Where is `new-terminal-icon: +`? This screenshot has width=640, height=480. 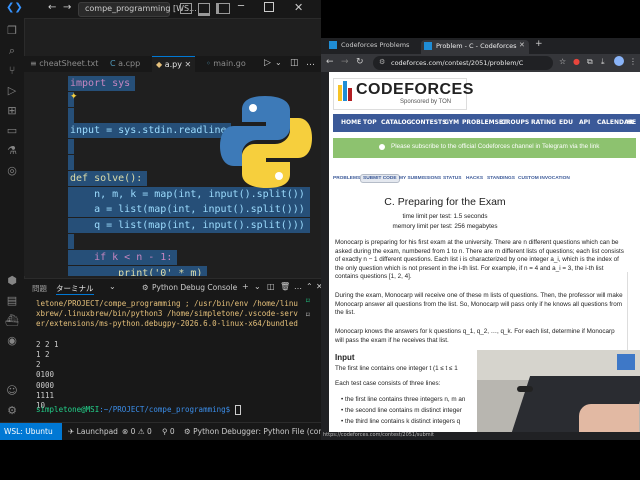
new-terminal-icon: + is located at coordinates (245, 286).